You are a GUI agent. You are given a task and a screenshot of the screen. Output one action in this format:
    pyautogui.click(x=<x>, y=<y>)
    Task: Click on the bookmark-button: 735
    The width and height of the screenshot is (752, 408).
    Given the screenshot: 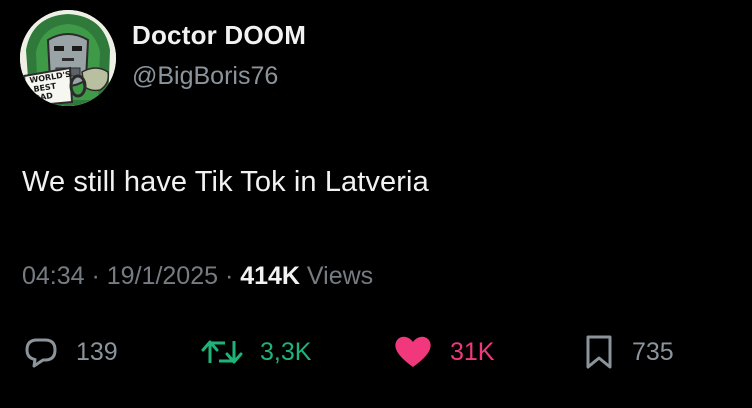 What is the action you would take?
    pyautogui.click(x=628, y=352)
    